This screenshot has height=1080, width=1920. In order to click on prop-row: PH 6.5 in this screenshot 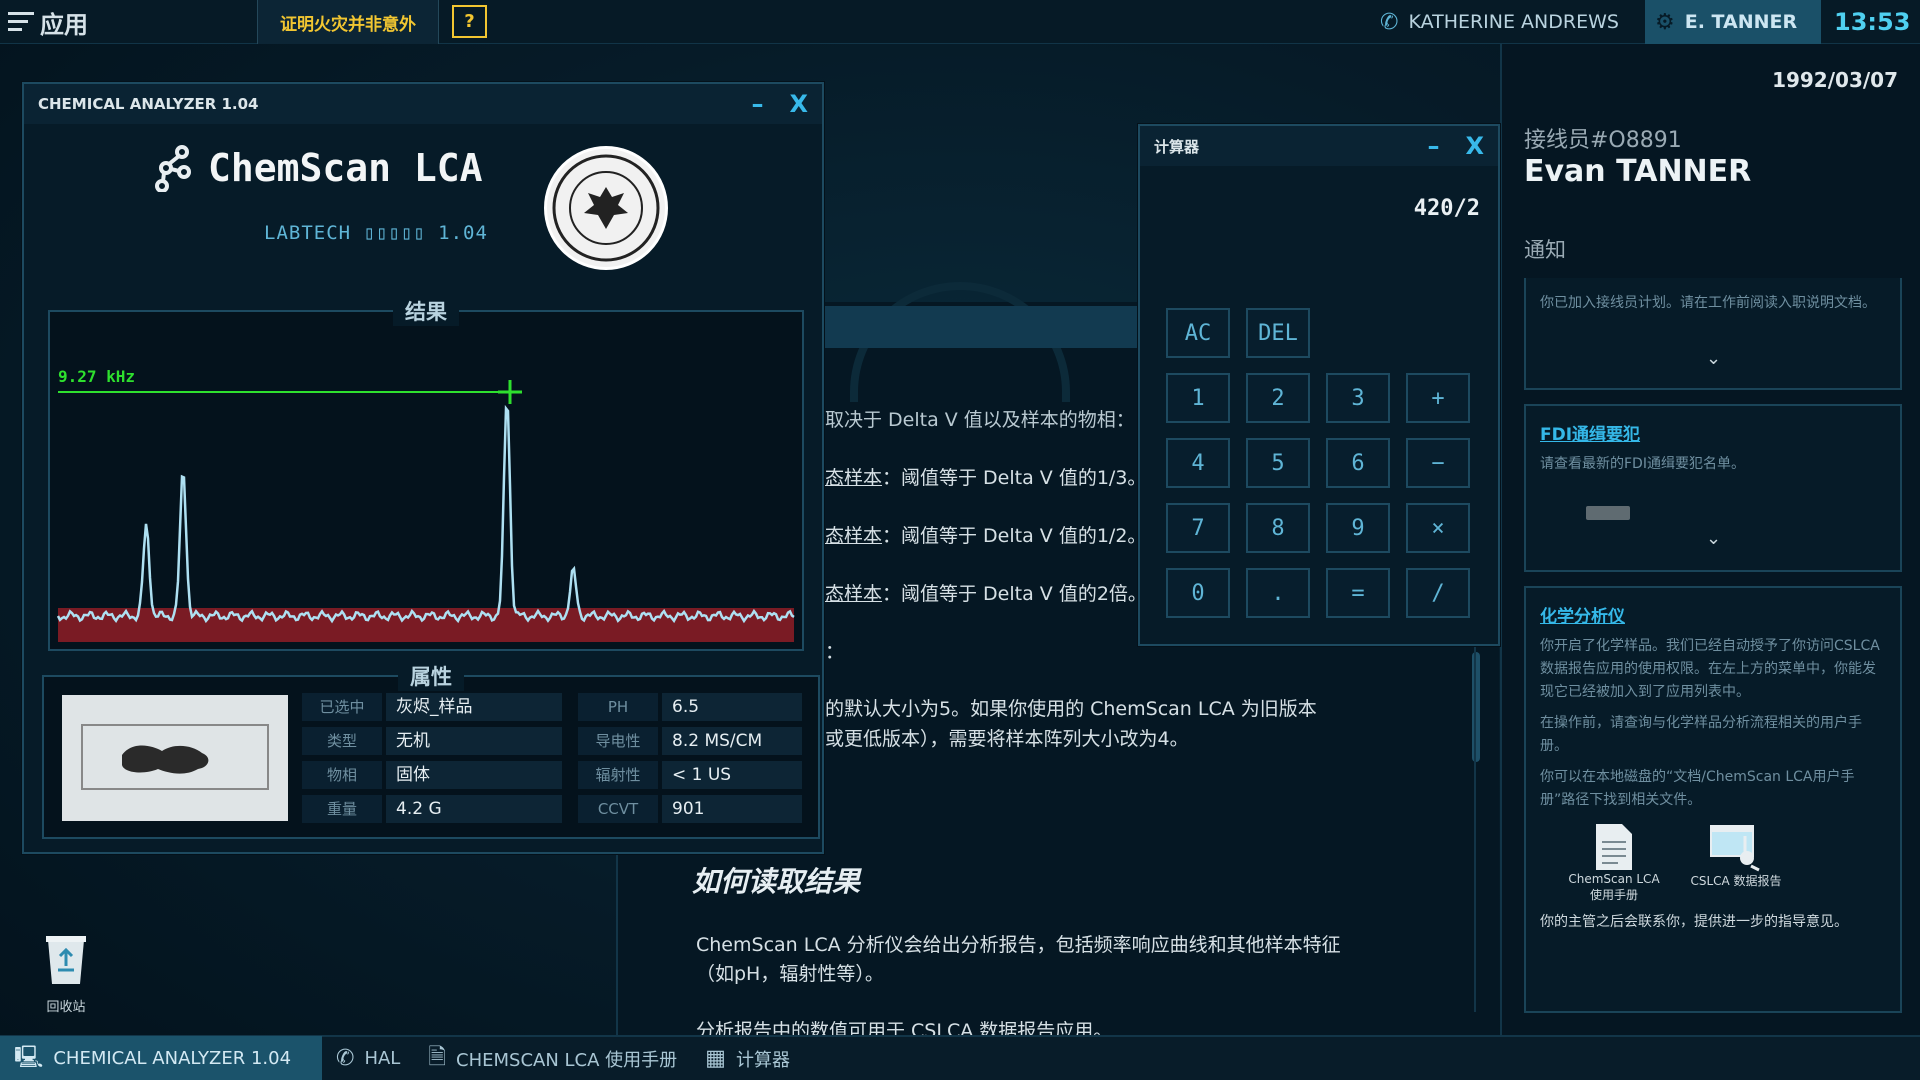, I will do `click(690, 707)`.